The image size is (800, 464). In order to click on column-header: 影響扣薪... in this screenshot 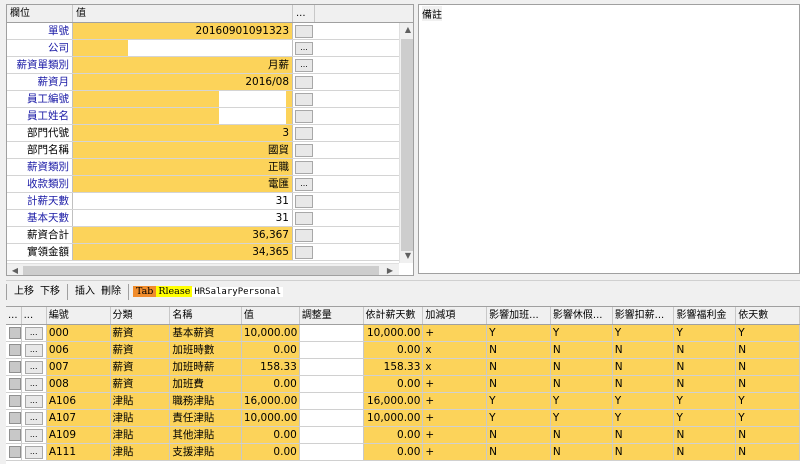, I will do `click(644, 315)`.